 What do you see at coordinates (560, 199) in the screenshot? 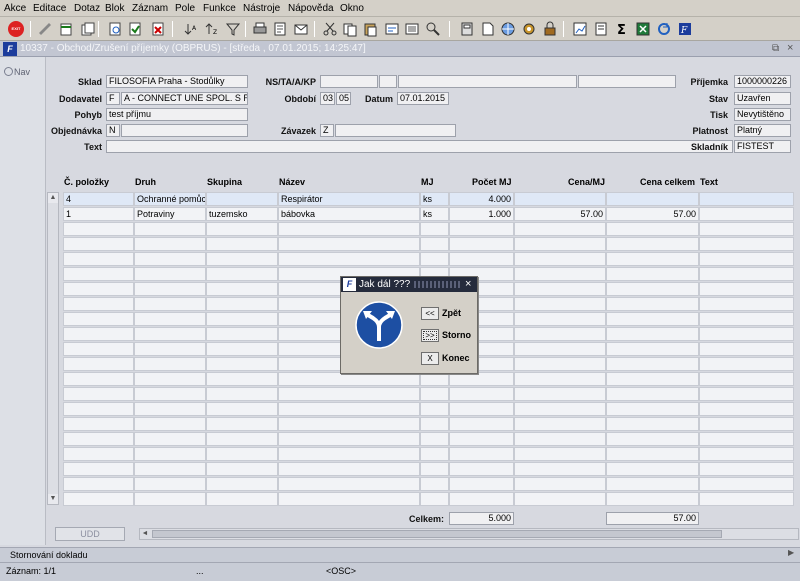
I see `cell-cena` at bounding box center [560, 199].